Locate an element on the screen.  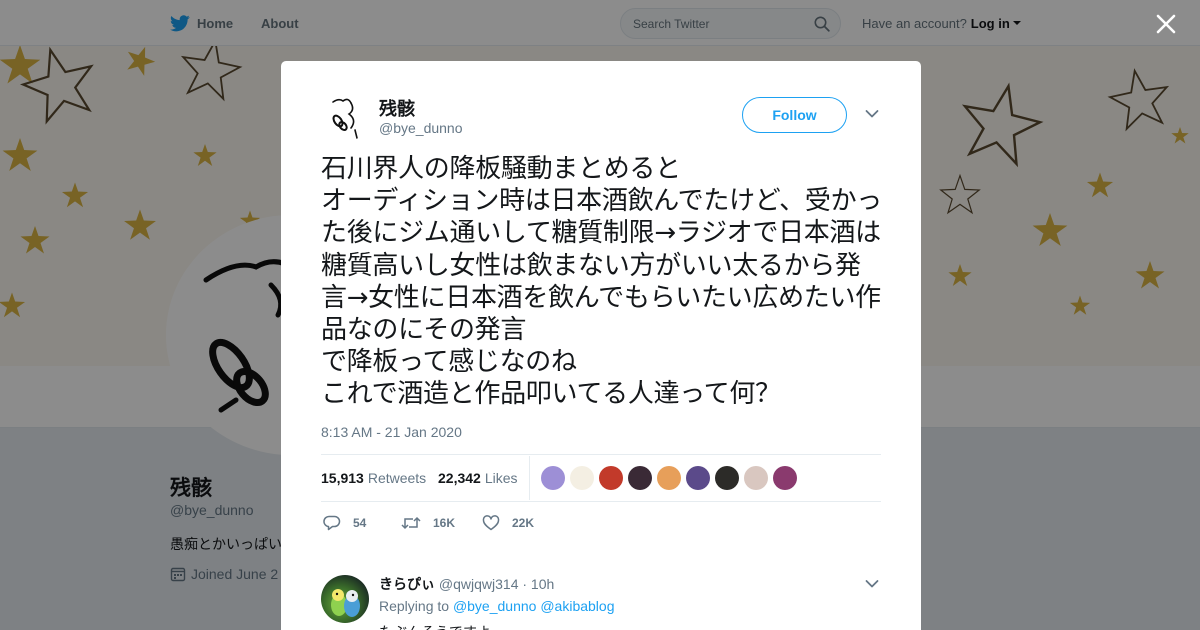
stats-divider is located at coordinates (529, 478).